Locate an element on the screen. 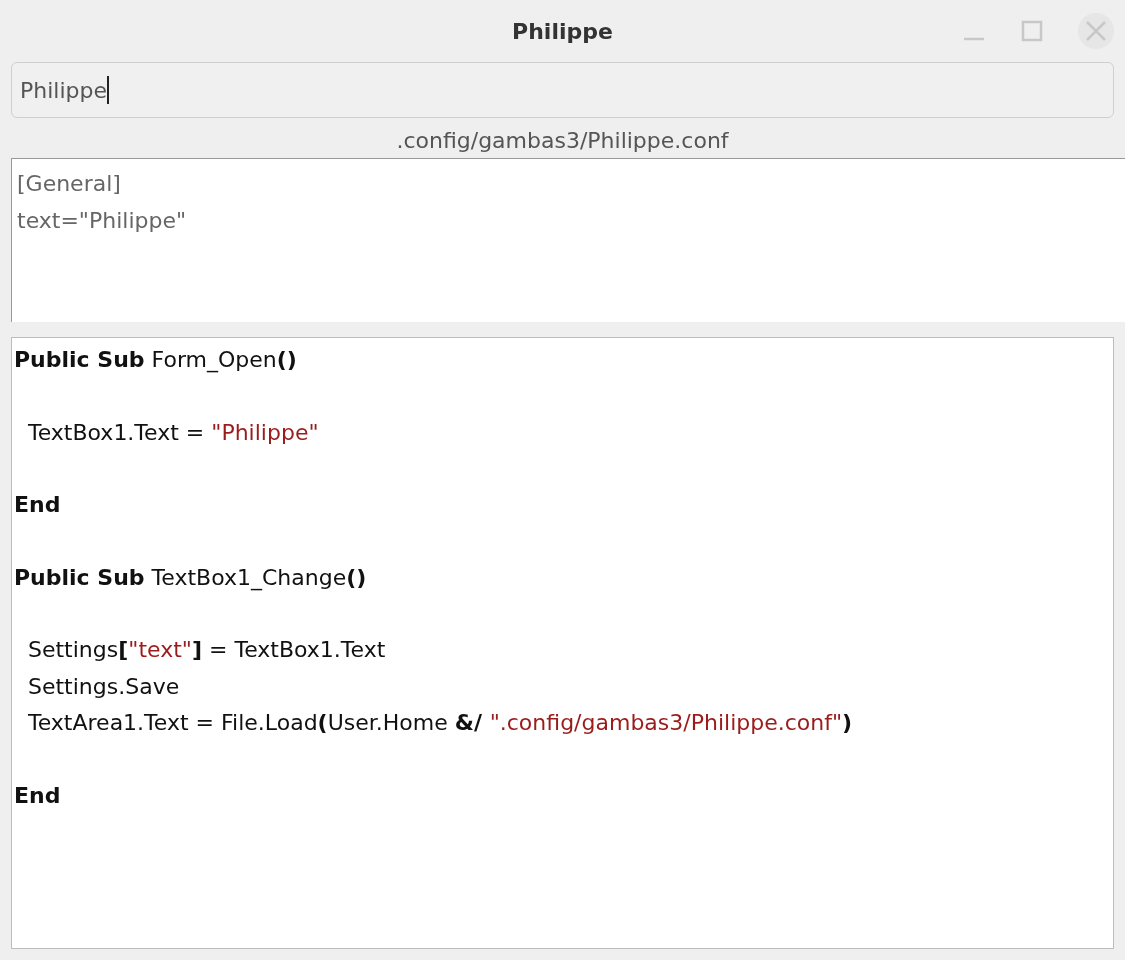 This screenshot has height=960, width=1125. close-icon is located at coordinates (1096, 31).